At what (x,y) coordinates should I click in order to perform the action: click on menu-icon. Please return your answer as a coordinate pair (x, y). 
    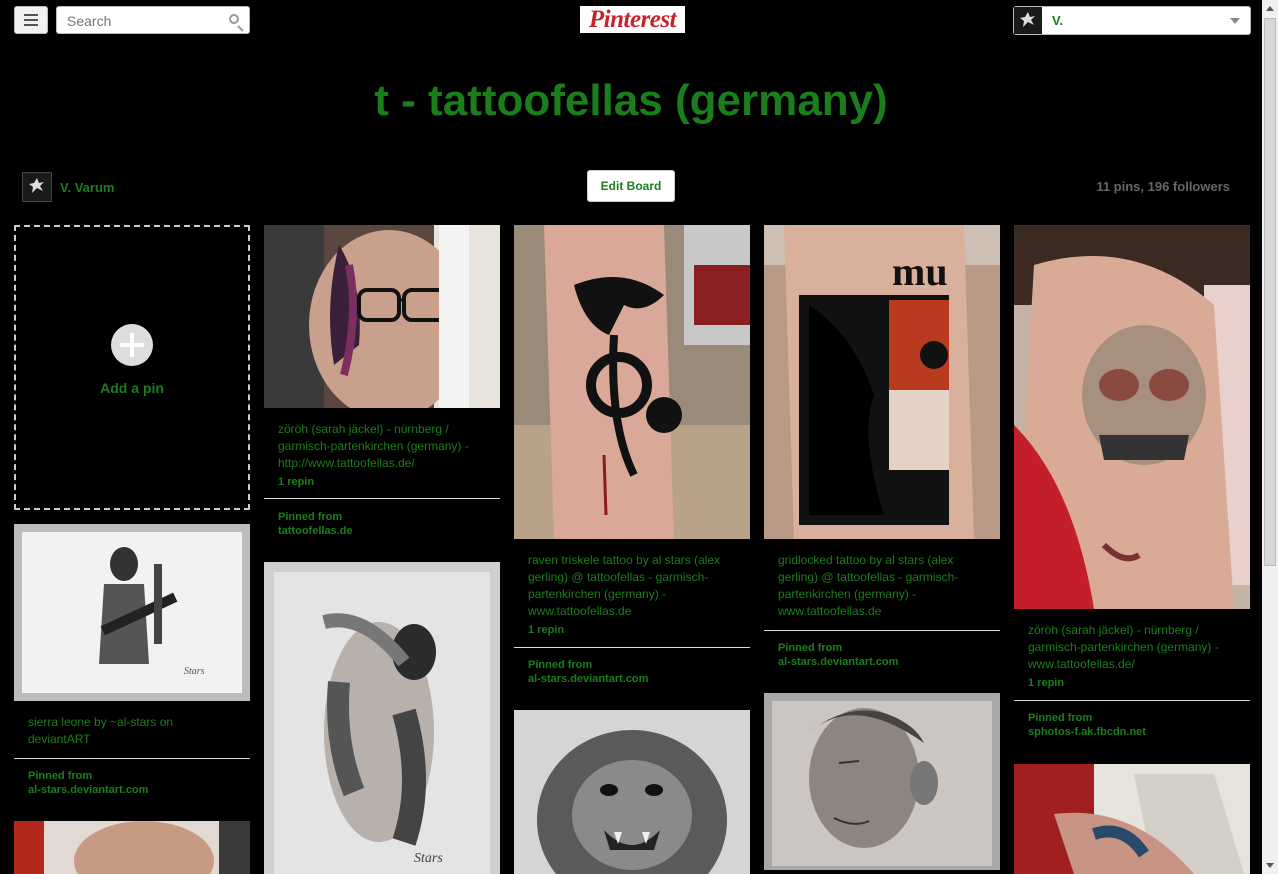
    Looking at the image, I should click on (31, 15).